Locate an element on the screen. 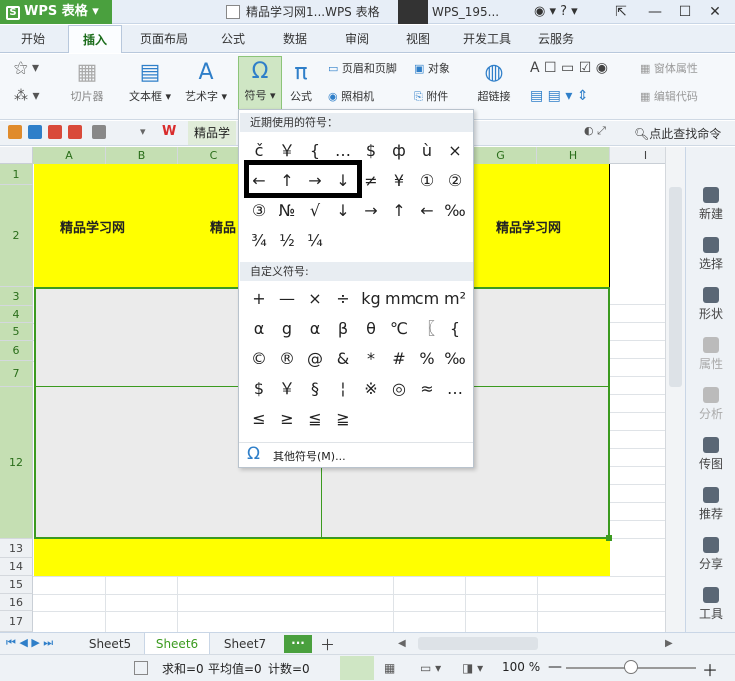 The height and width of the screenshot is (681, 735). new-button: 新建 is located at coordinates (710, 204).